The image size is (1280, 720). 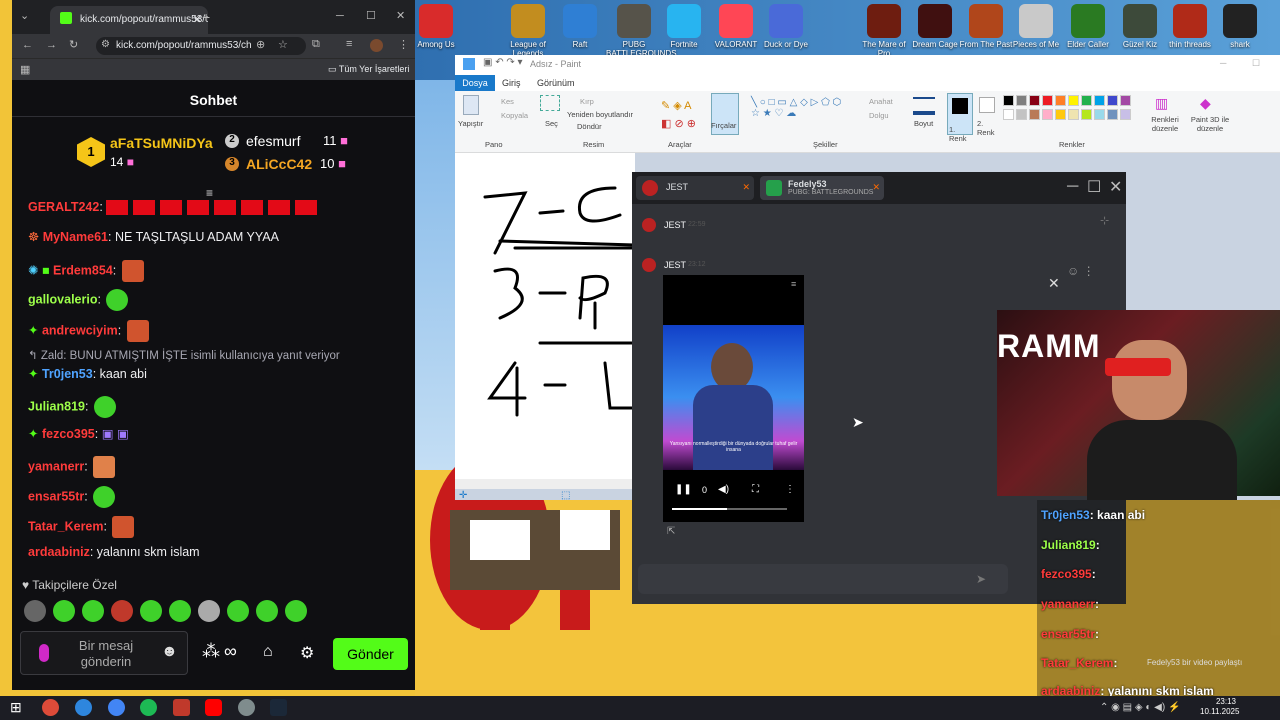 What do you see at coordinates (56, 466) in the screenshot?
I see `username: yamanerr` at bounding box center [56, 466].